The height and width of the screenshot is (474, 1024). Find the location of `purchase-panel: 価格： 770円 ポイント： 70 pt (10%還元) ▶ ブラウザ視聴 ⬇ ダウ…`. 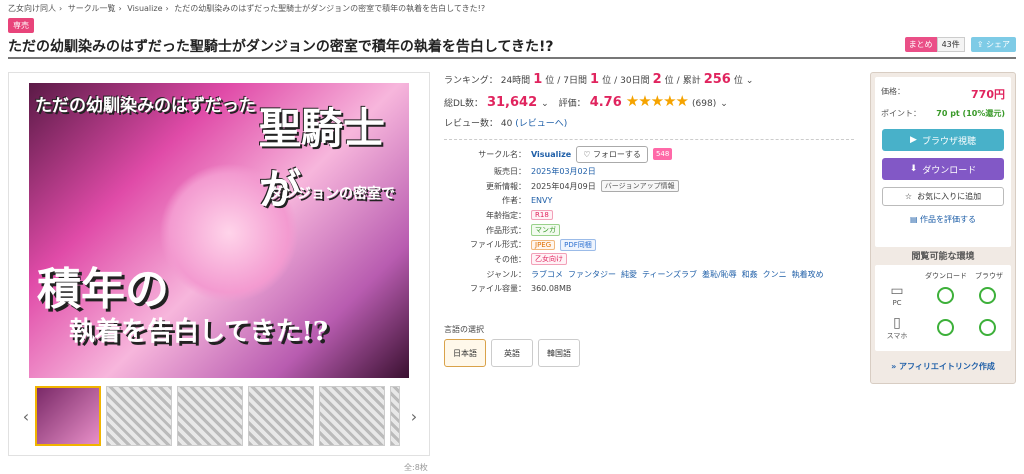

purchase-panel: 価格： 770円 ポイント： 70 pt (10%還元) ▶ ブラウザ視聴 ⬇ ダウ… is located at coordinates (943, 228).